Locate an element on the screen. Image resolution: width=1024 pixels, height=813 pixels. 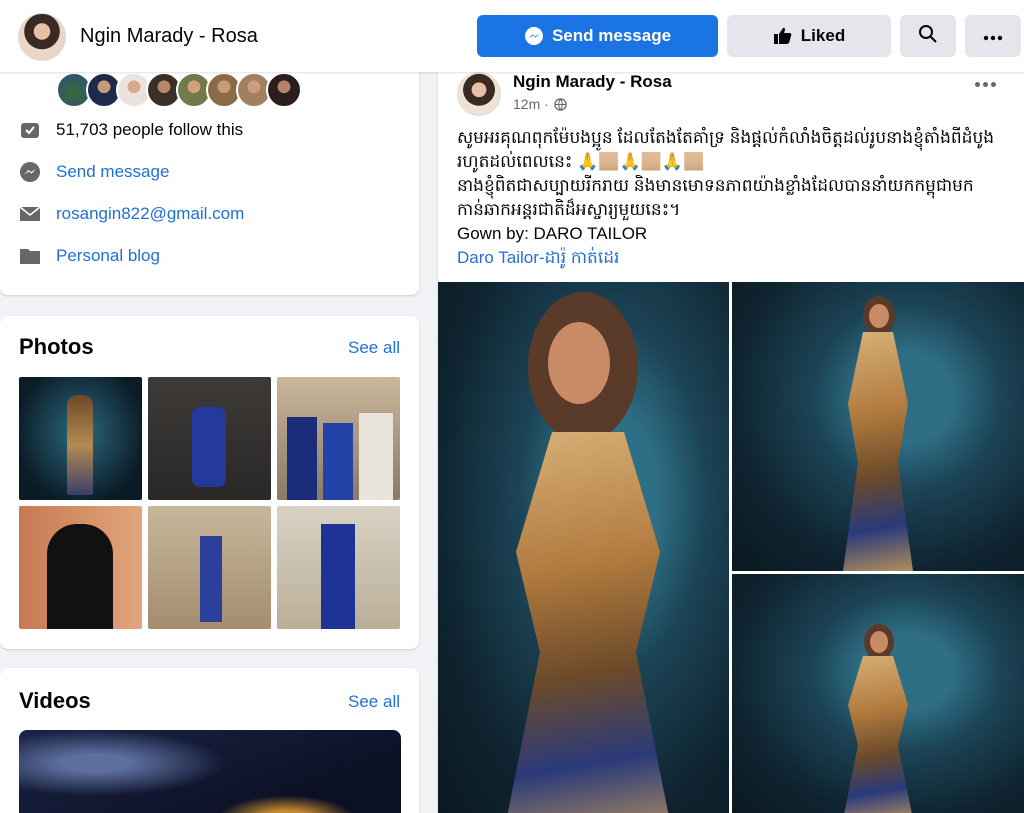
post-image-bottom-right is located at coordinates (878, 693).